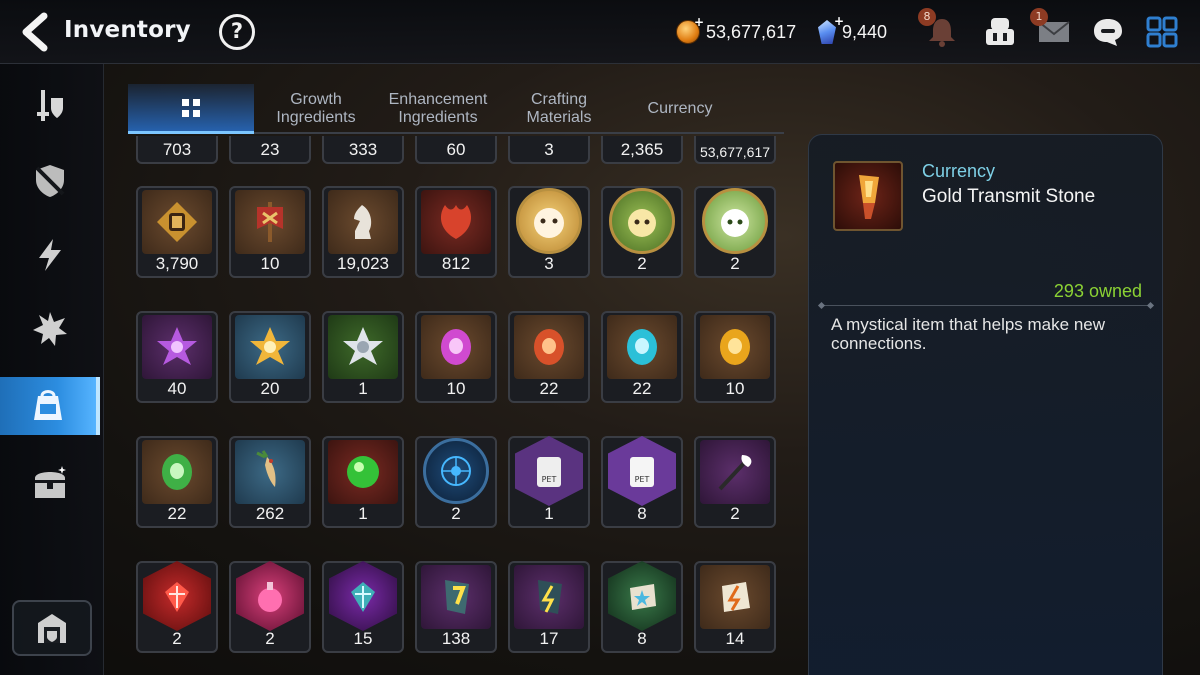 The image size is (1200, 675). What do you see at coordinates (959, 171) in the screenshot?
I see `item-category: Currency` at bounding box center [959, 171].